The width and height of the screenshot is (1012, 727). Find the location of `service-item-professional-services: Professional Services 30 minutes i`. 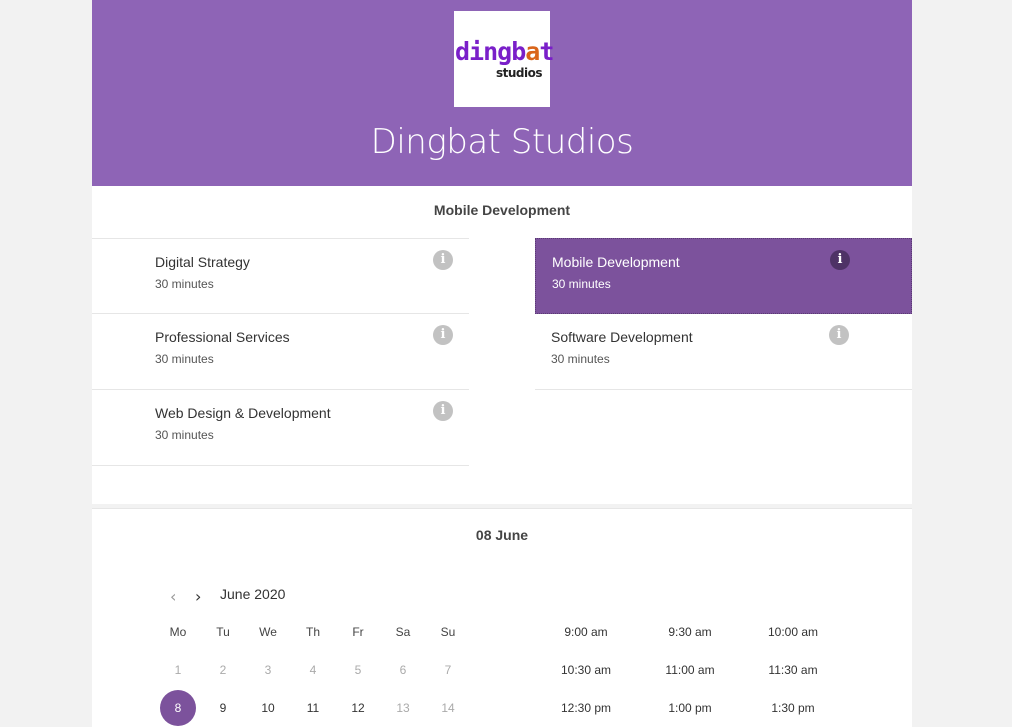

service-item-professional-services: Professional Services 30 minutes i is located at coordinates (280, 352).